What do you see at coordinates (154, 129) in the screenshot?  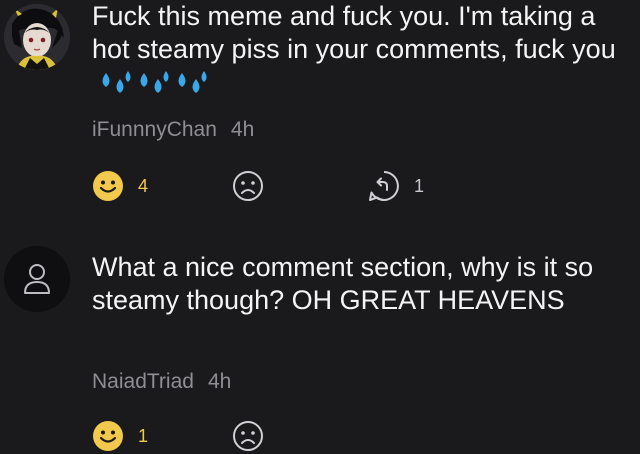 I see `username: iFunnnyChan` at bounding box center [154, 129].